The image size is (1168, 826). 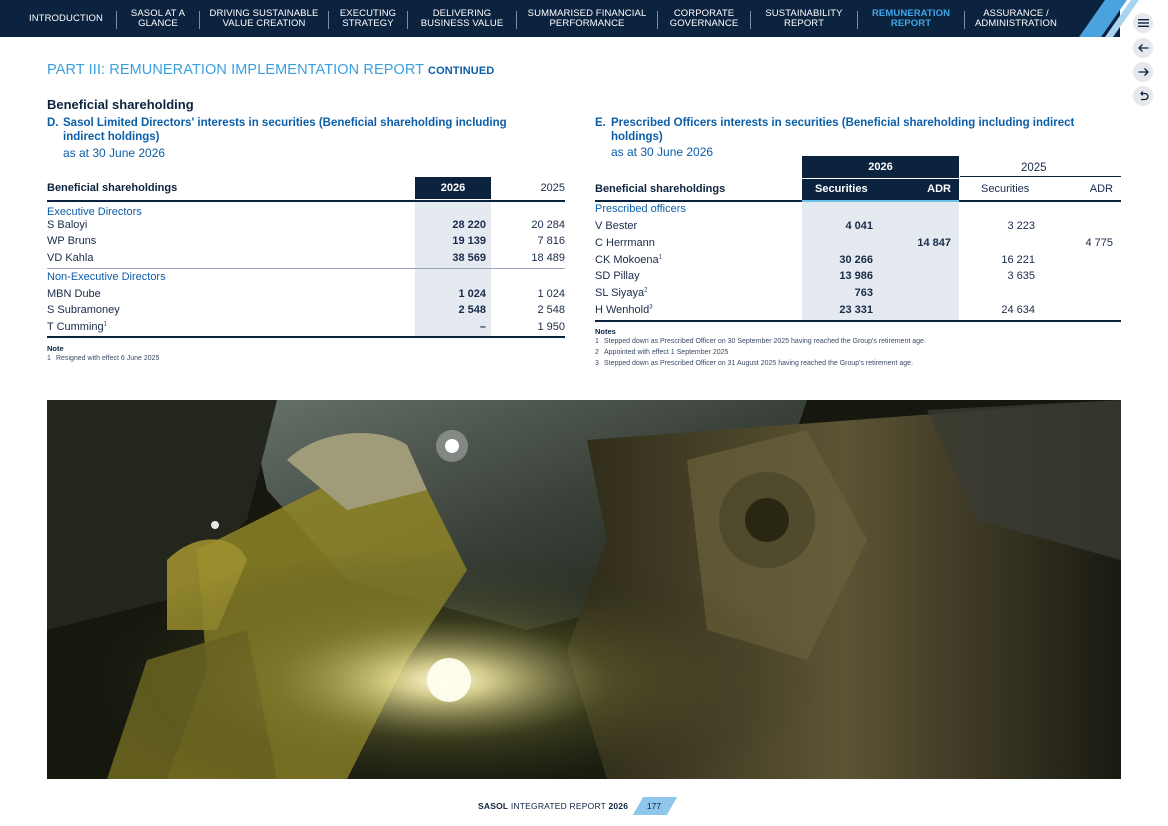 What do you see at coordinates (616, 226) in the screenshot?
I see `table-row-label: V Bester` at bounding box center [616, 226].